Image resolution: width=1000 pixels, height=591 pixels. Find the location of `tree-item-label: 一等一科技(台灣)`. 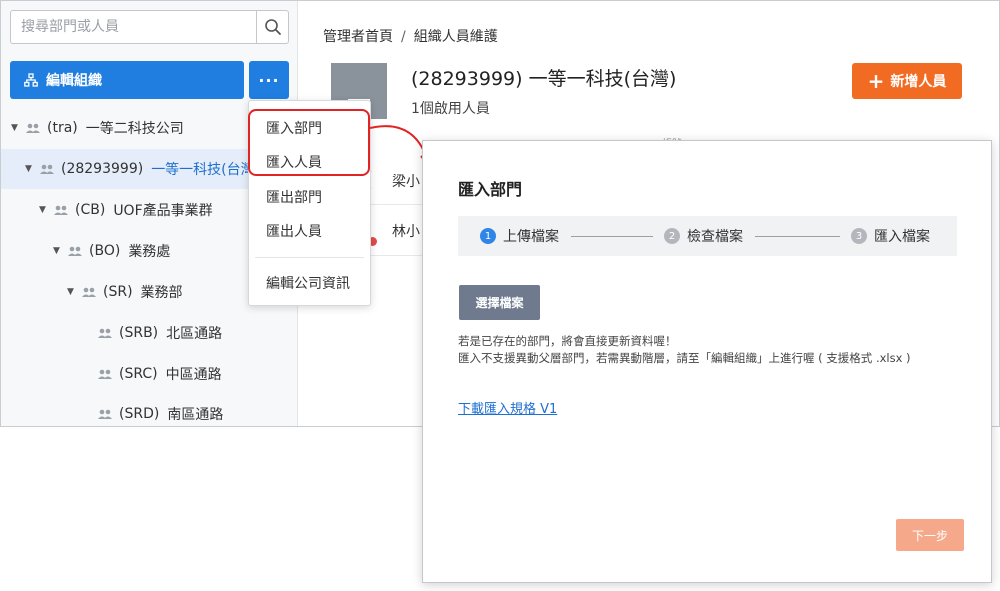

tree-item-label: 一等一科技(台灣) is located at coordinates (206, 170).